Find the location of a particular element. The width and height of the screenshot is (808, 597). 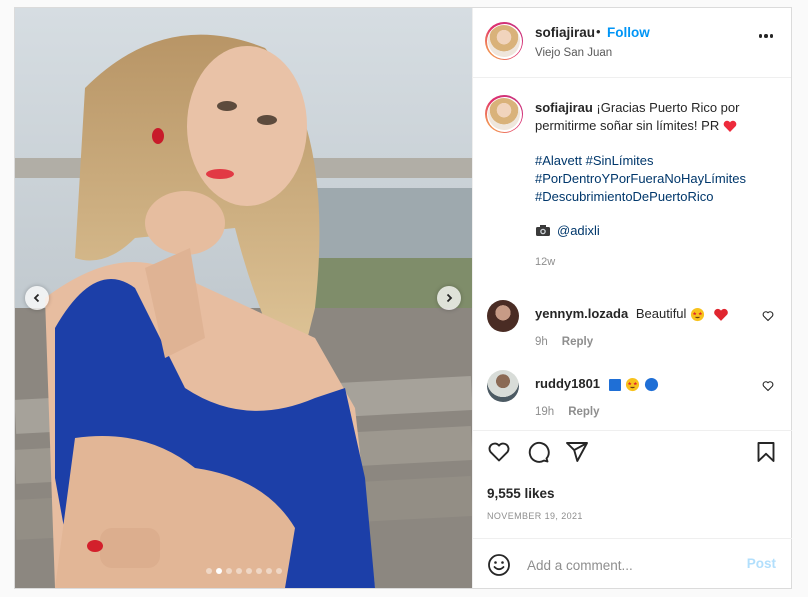

comment-meta: 9h Reply is located at coordinates (564, 342).